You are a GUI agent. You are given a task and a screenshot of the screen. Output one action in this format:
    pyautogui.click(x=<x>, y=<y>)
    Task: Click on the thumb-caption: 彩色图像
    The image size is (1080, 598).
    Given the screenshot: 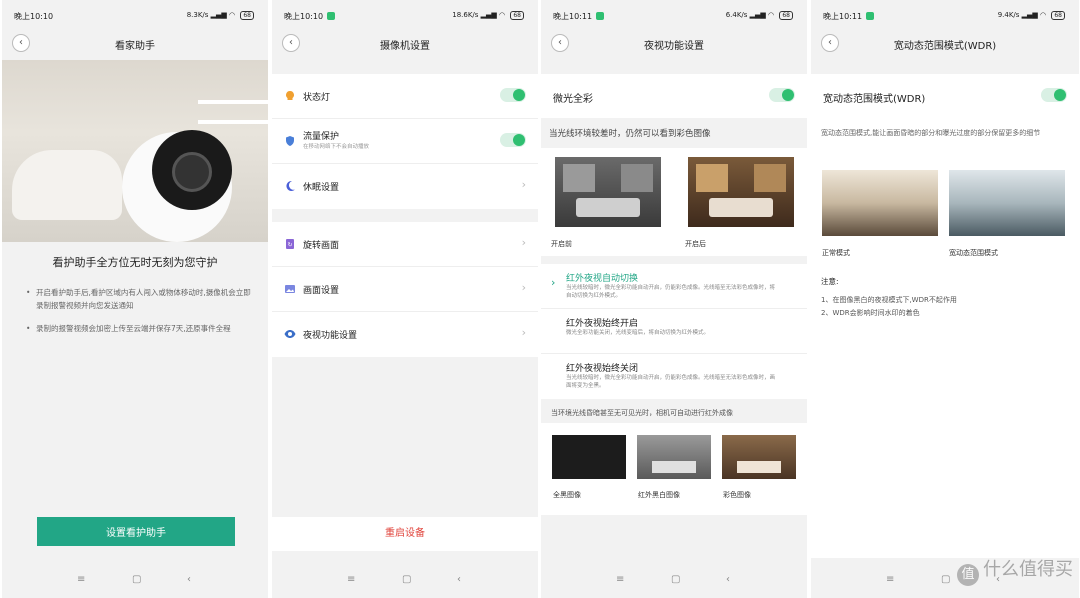 What is the action you would take?
    pyautogui.click(x=737, y=495)
    